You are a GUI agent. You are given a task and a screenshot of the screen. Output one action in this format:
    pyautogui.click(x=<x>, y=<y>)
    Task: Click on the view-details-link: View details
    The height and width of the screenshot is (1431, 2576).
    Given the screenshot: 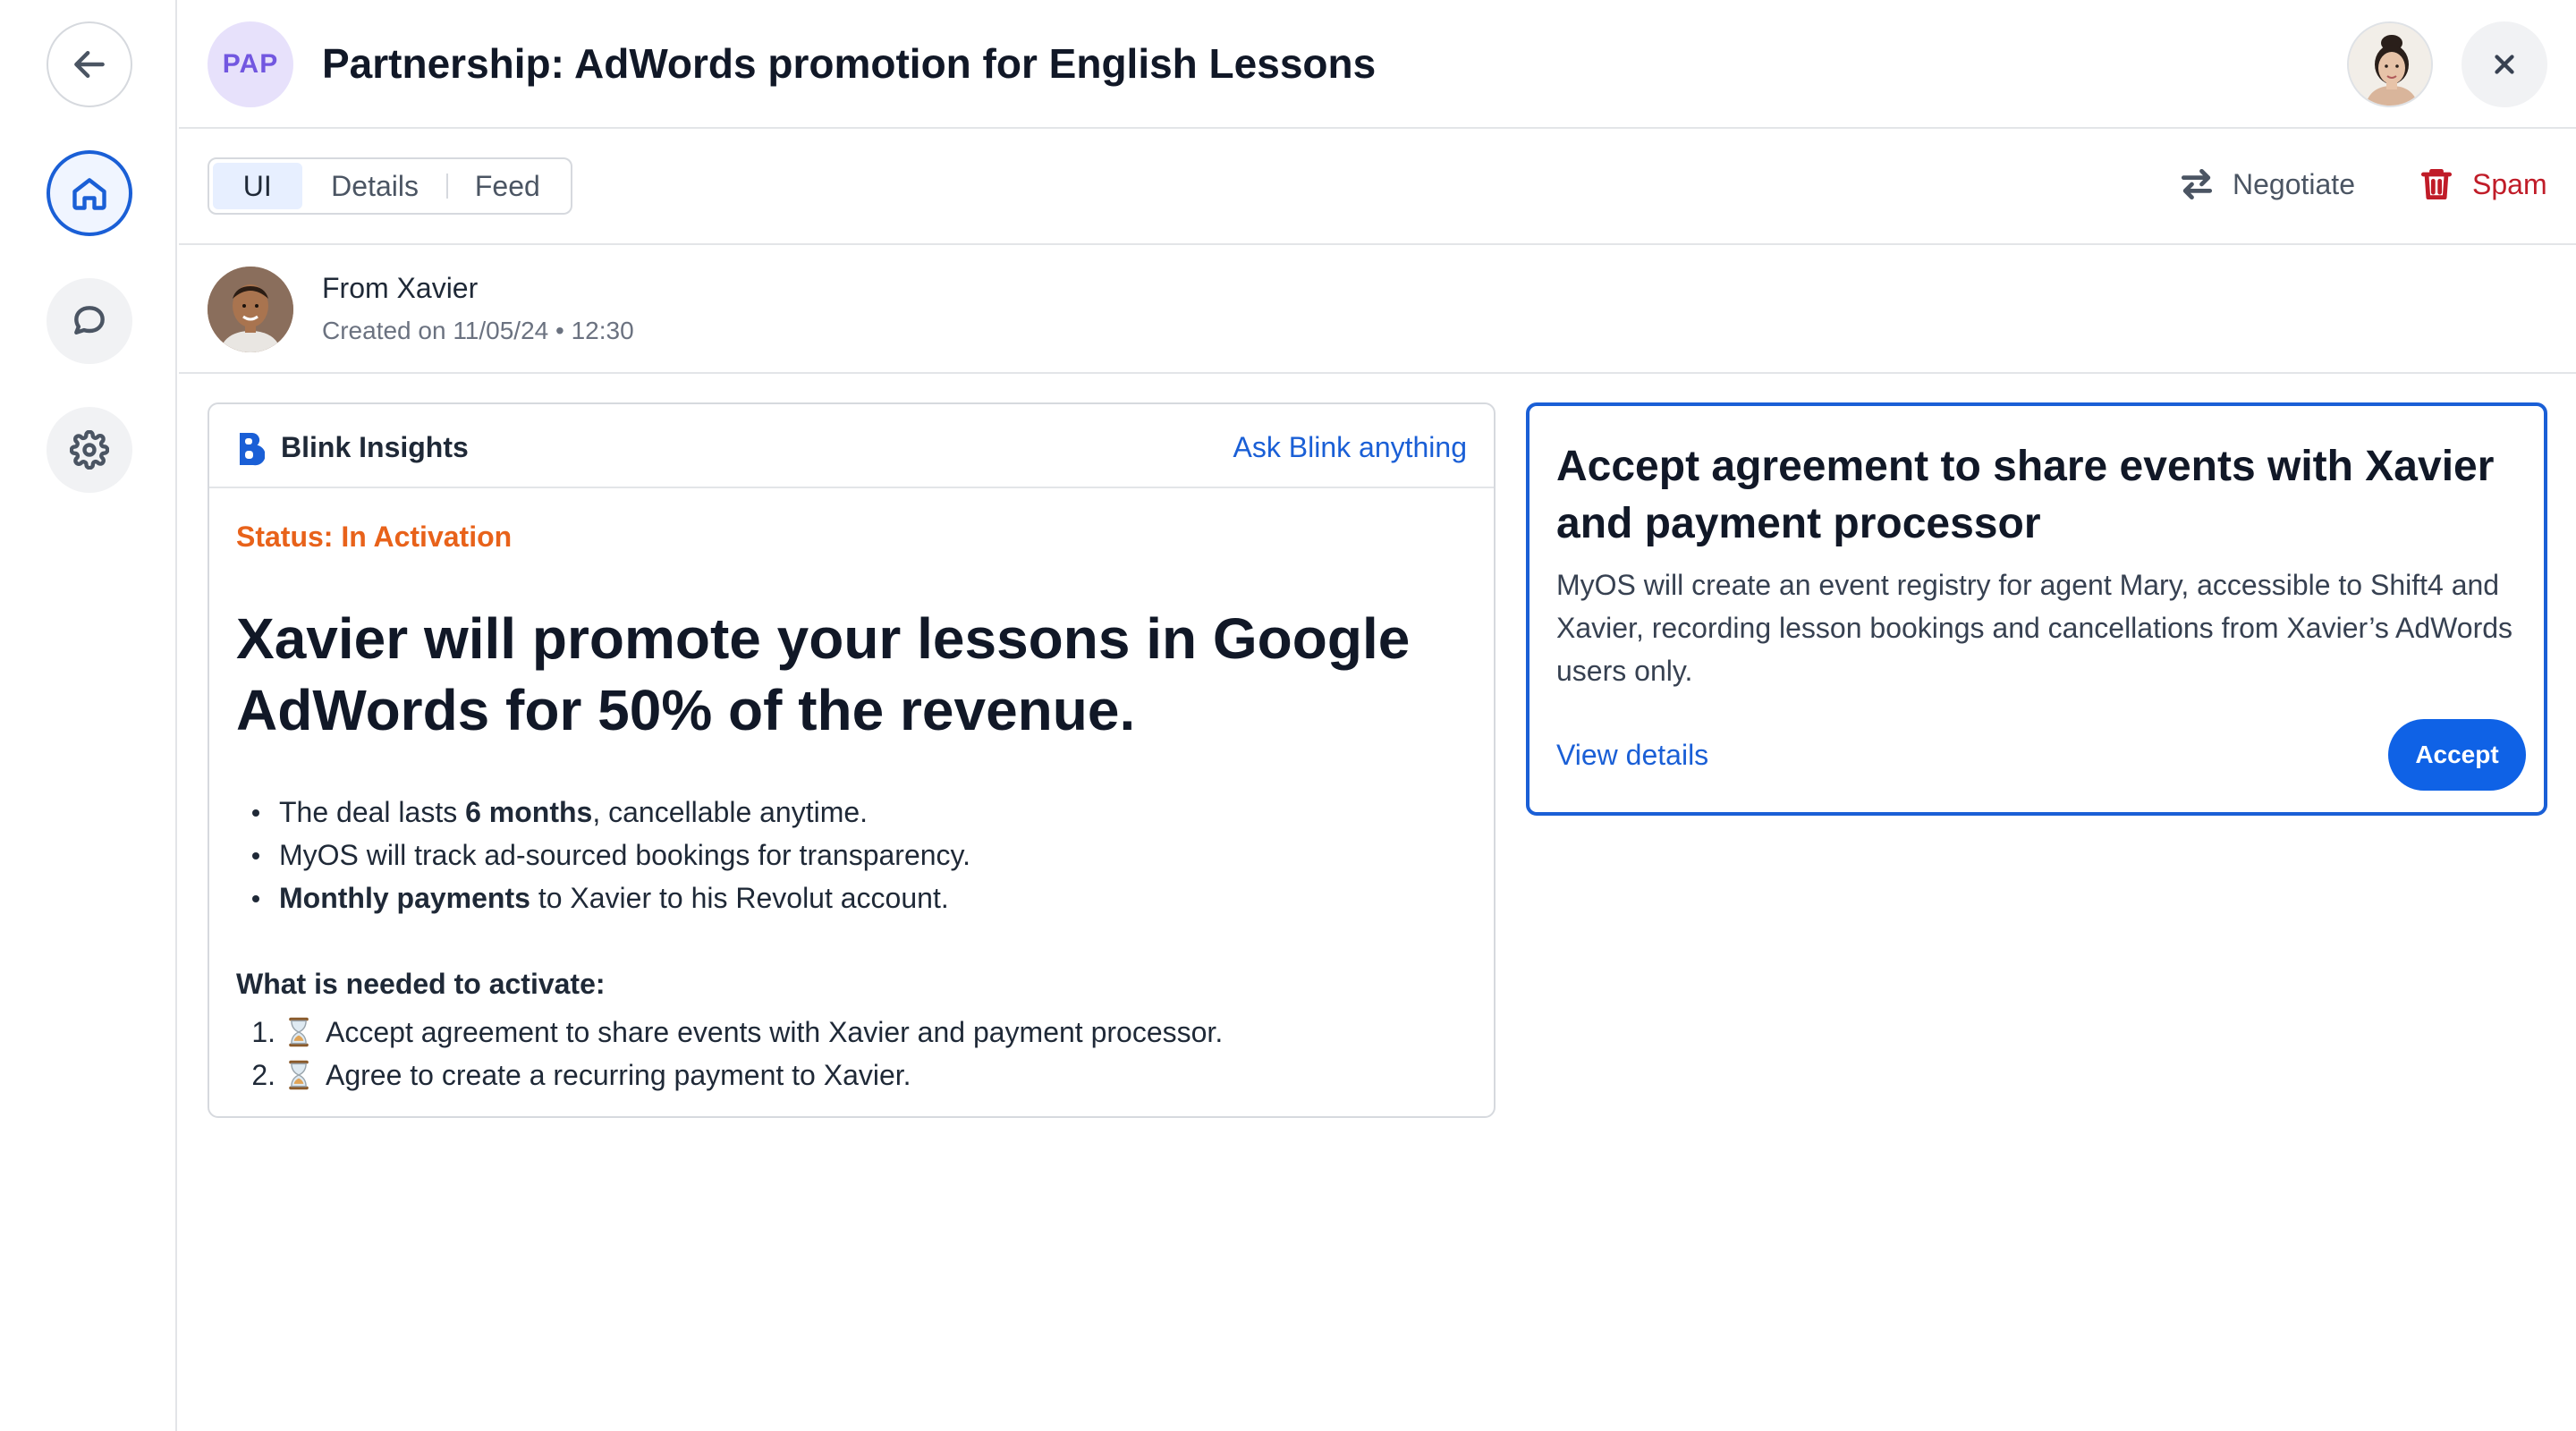 What is the action you would take?
    pyautogui.click(x=1632, y=756)
    